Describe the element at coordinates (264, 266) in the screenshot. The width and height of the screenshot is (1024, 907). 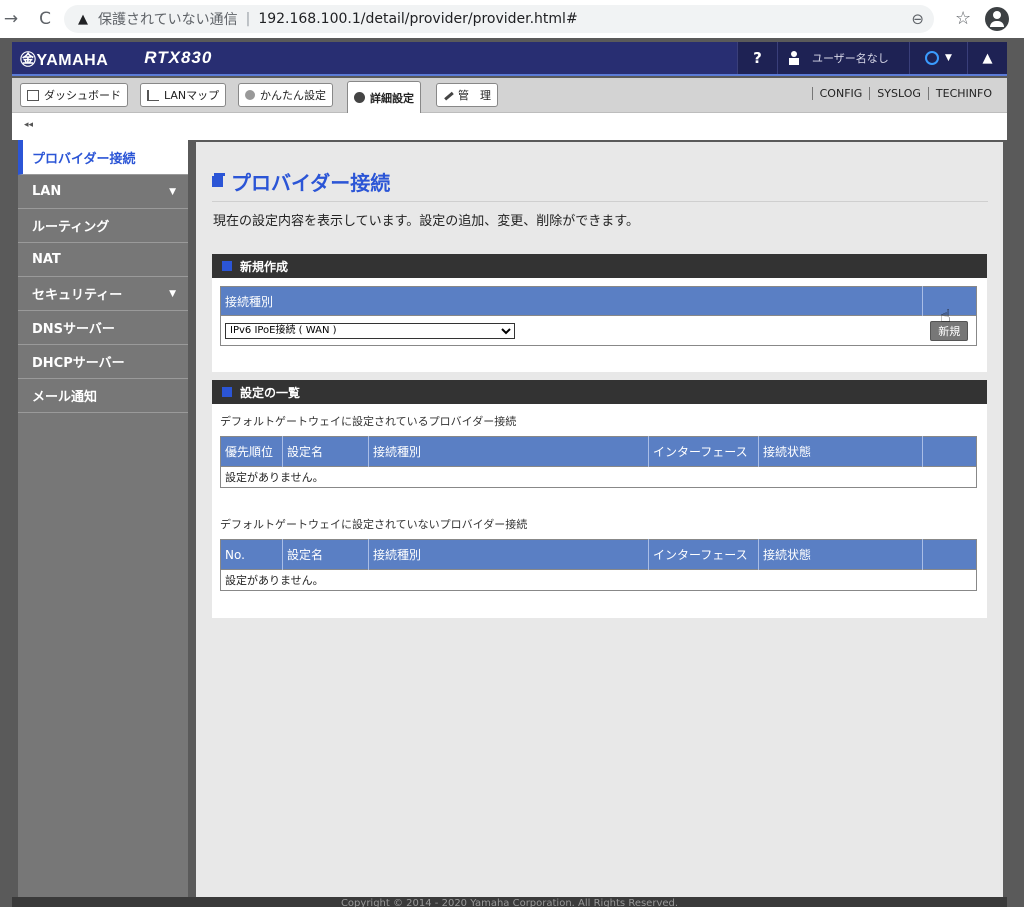
I see `new-section-title: 新規作成` at that location.